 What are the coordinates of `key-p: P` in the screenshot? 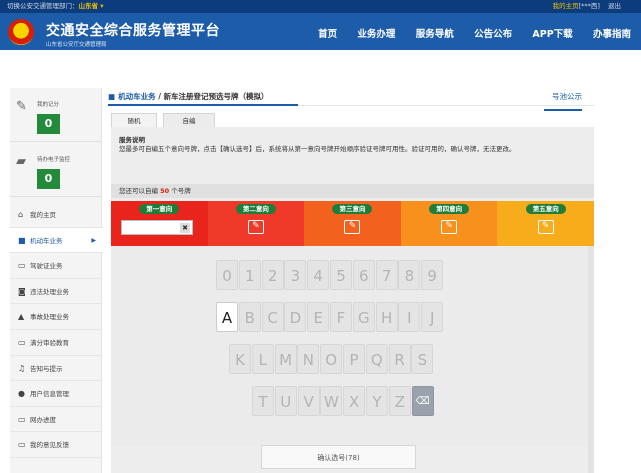 It's located at (354, 359).